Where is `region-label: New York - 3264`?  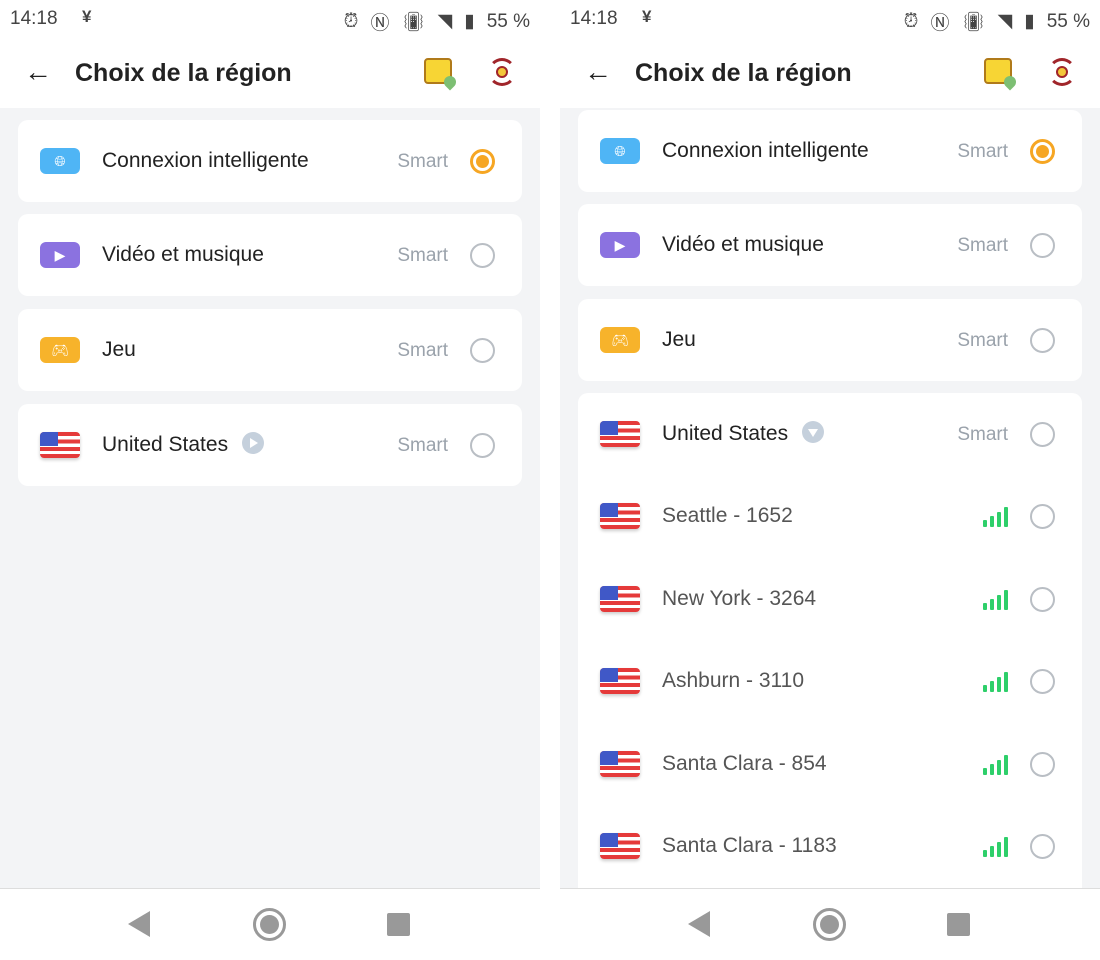 region-label: New York - 3264 is located at coordinates (739, 599).